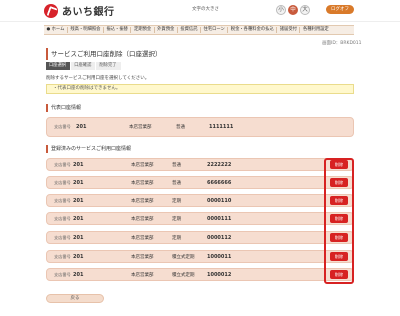 The width and height of the screenshot is (400, 316). I want to click on nav-item-settings: 各種利用設定, so click(315, 30).